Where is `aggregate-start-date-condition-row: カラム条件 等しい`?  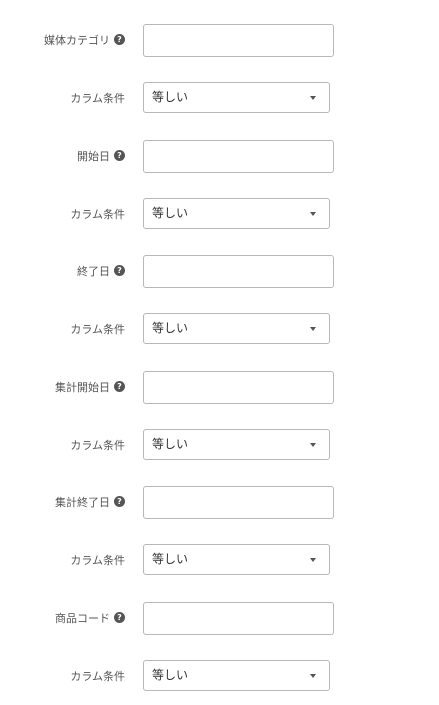
aggregate-start-date-condition-row: カラム条件 等しい is located at coordinates (219, 444).